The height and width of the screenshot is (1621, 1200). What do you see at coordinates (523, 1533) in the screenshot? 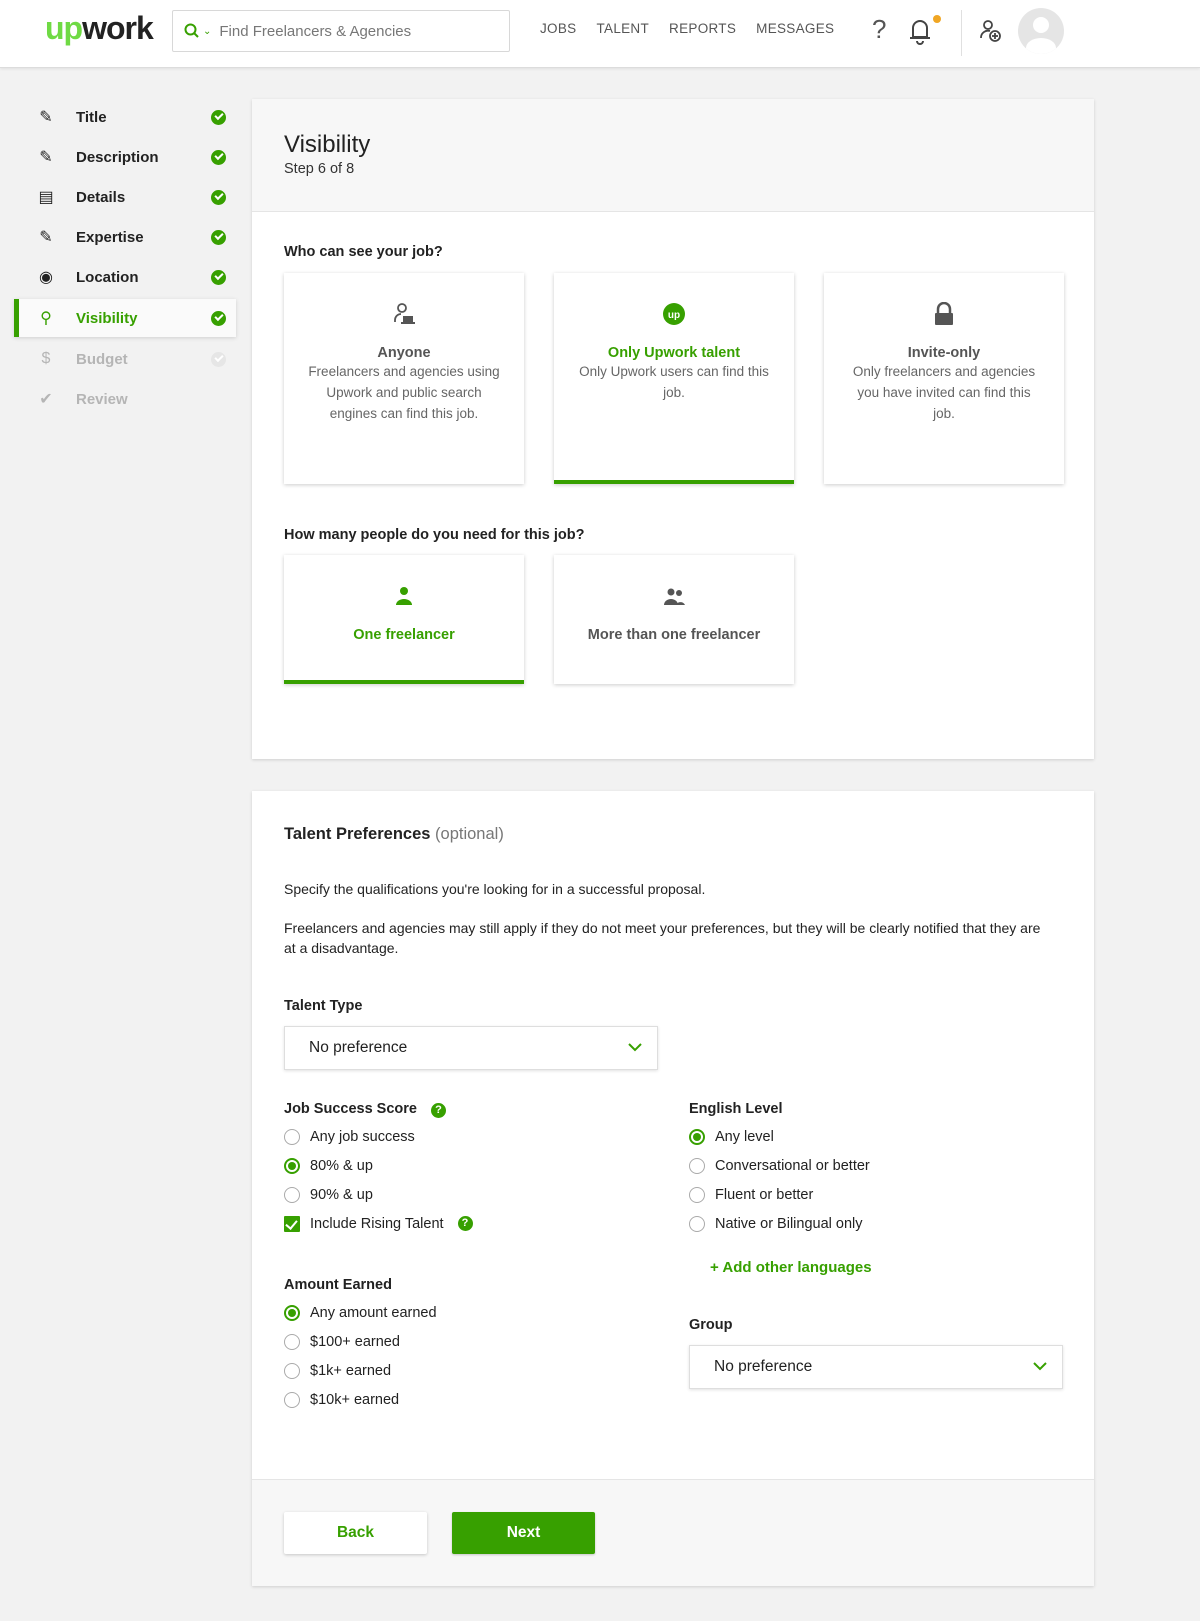
I see `next-button: Next` at bounding box center [523, 1533].